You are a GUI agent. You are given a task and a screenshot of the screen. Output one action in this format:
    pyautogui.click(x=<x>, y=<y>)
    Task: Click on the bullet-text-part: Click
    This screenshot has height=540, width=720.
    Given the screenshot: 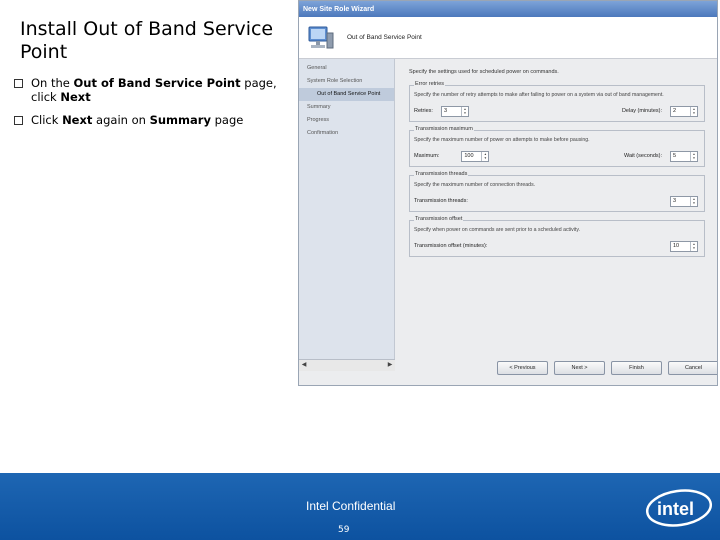 What is the action you would take?
    pyautogui.click(x=47, y=120)
    